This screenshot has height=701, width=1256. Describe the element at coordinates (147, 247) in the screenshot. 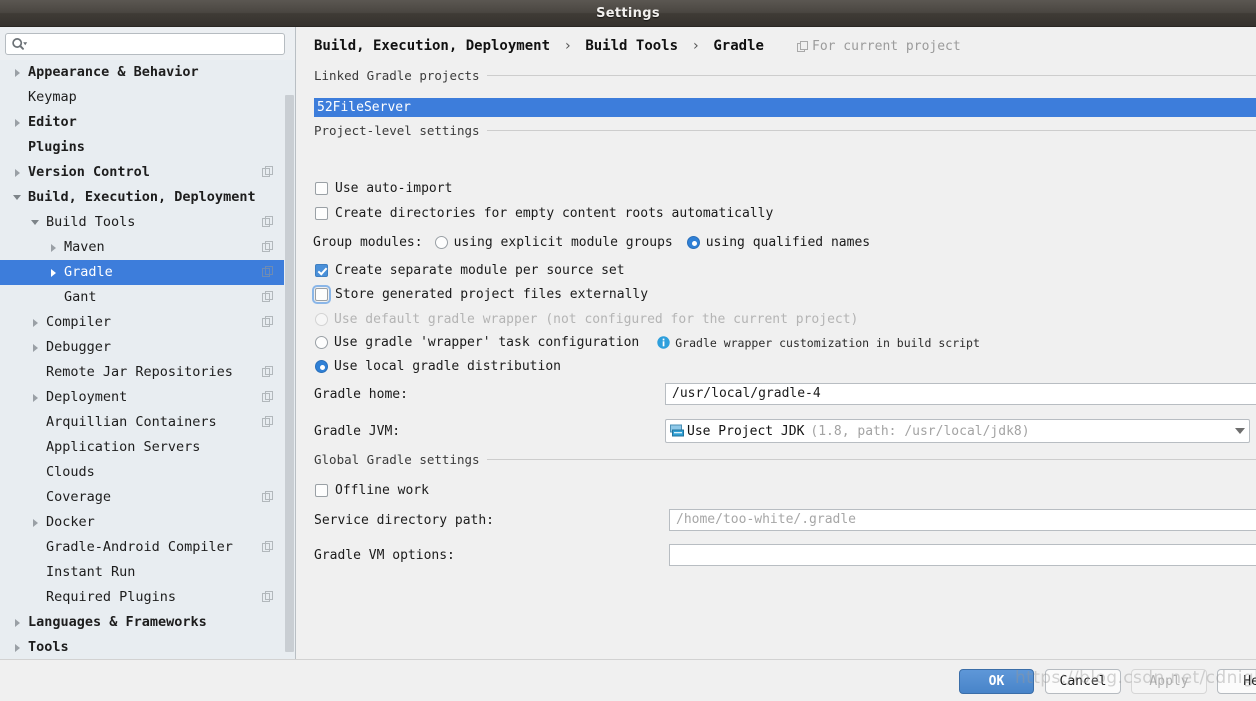

I see `sidebar-item-maven: Maven` at that location.